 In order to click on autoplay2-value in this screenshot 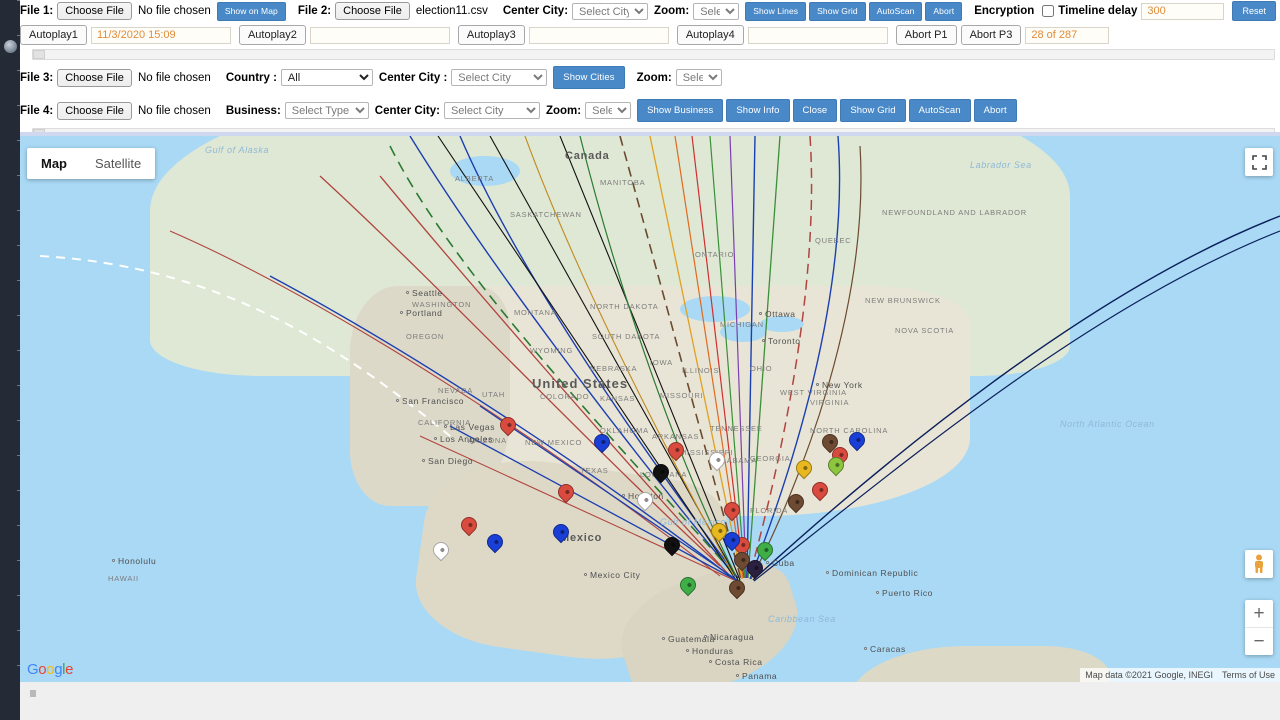, I will do `click(379, 35)`.